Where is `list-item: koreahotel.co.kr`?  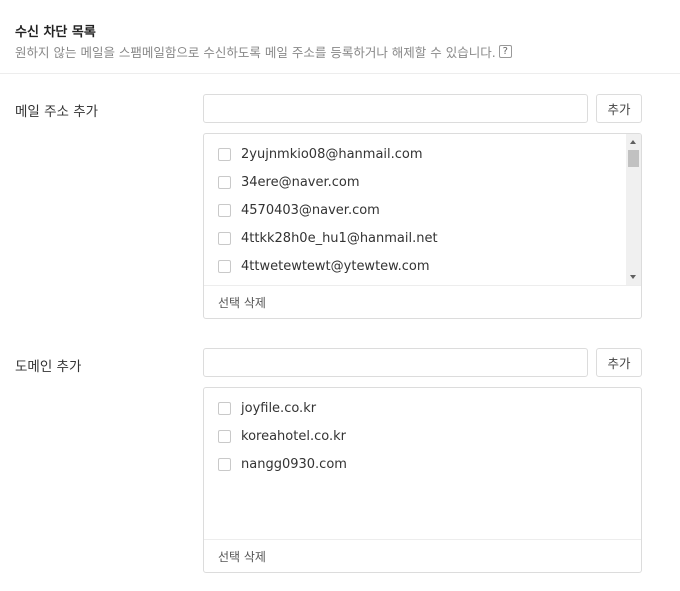 list-item: koreahotel.co.kr is located at coordinates (282, 436).